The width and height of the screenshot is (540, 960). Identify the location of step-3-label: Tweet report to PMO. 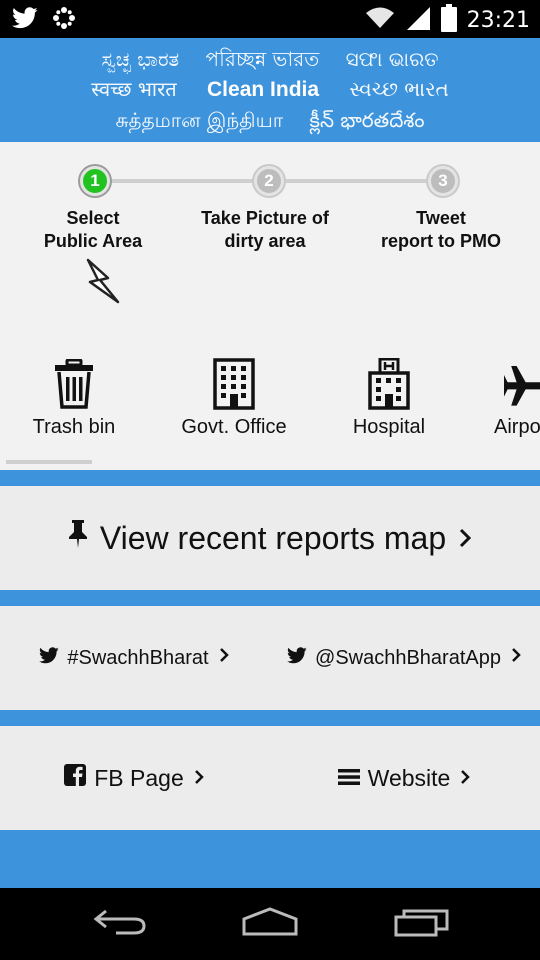
(441, 229).